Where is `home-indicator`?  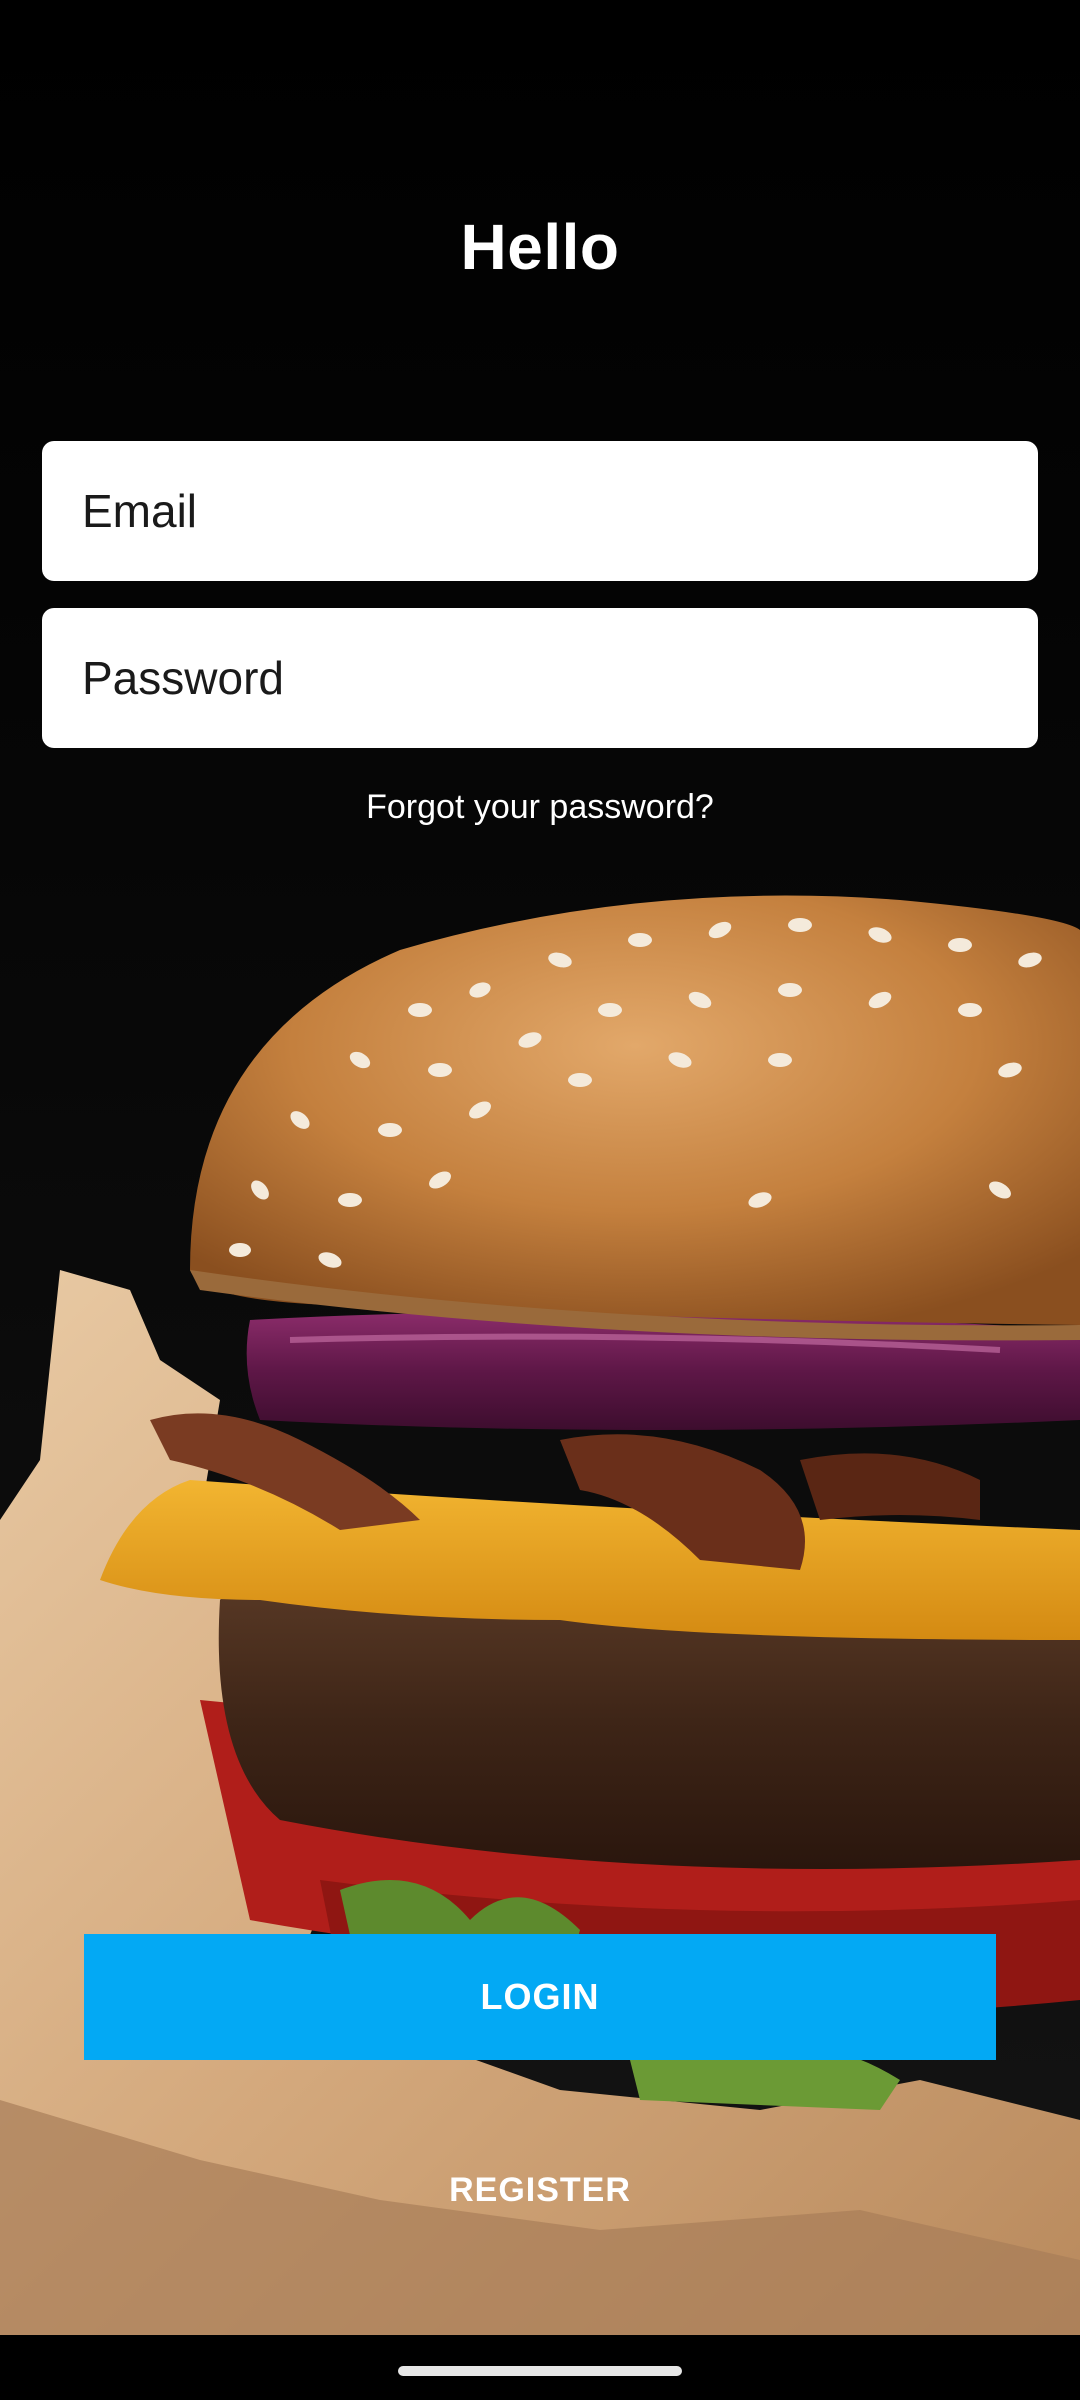 home-indicator is located at coordinates (540, 2371).